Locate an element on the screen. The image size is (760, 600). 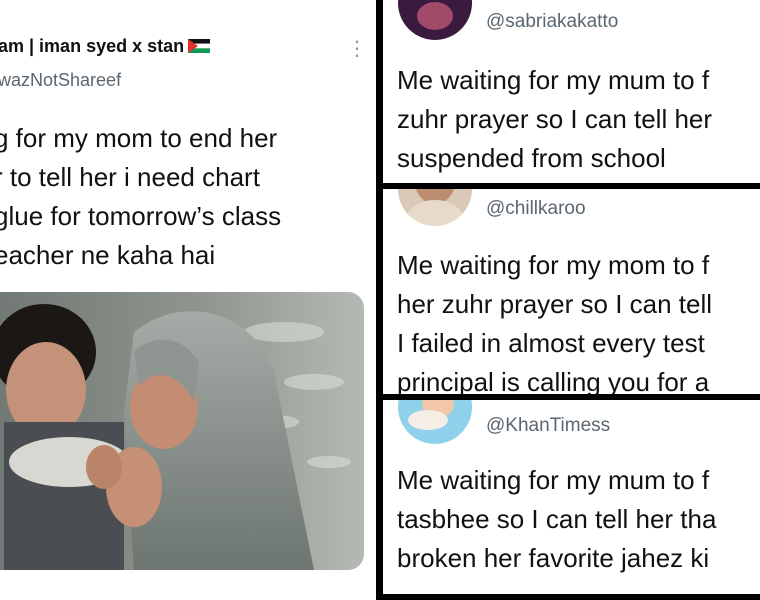
tweet-line: principal is calling you for a is located at coordinates (553, 380).